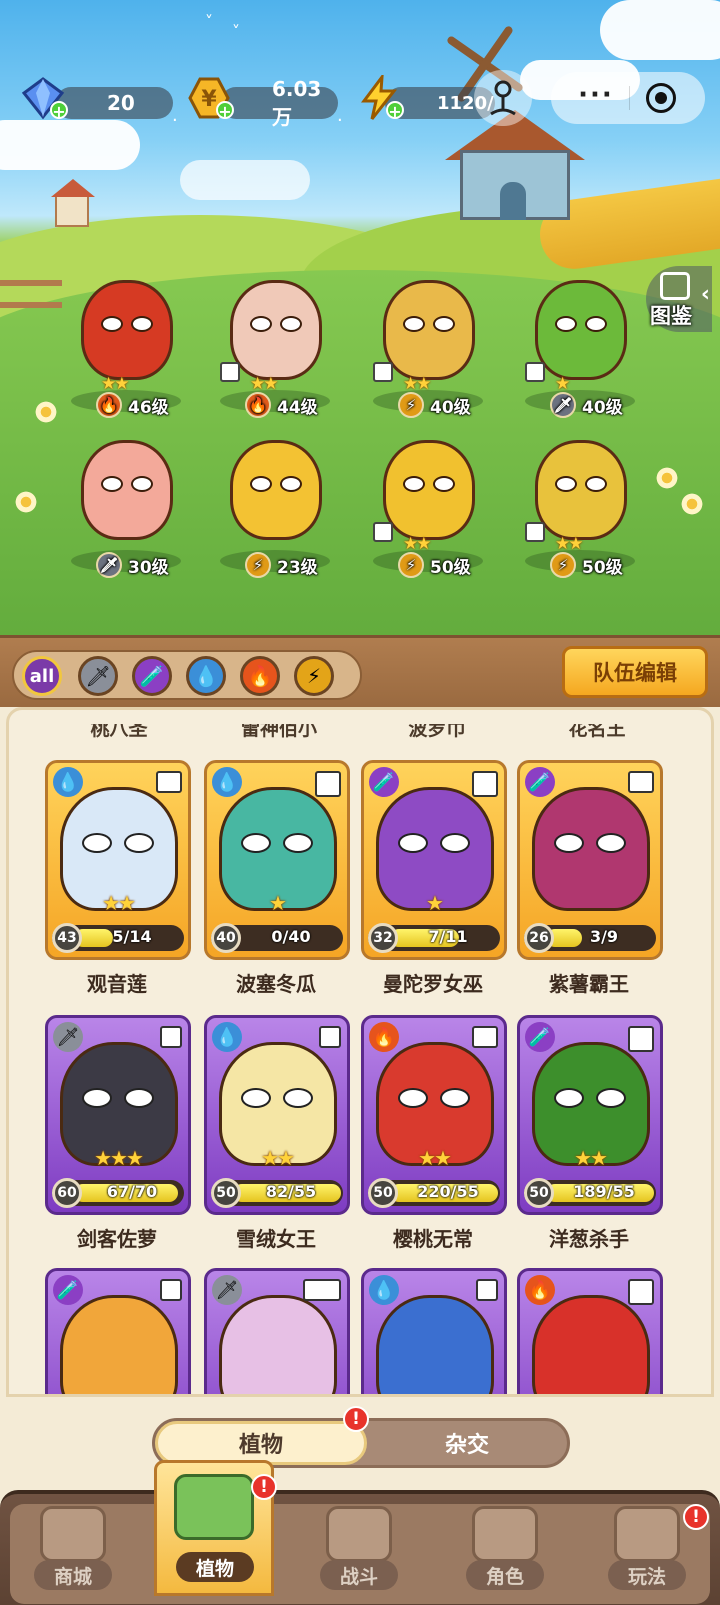  I want to click on gems-value: 20, so click(121, 103).